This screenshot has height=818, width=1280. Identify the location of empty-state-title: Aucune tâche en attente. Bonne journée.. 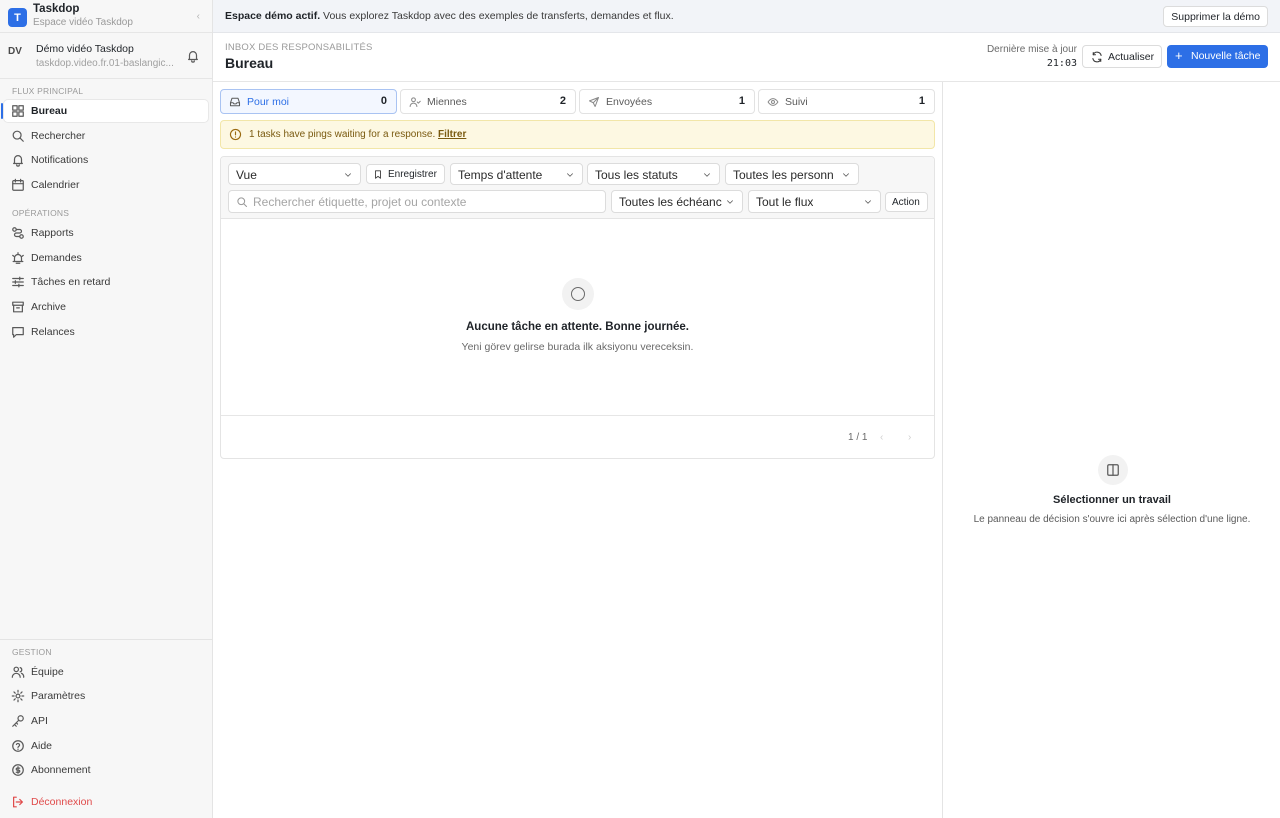
(577, 327).